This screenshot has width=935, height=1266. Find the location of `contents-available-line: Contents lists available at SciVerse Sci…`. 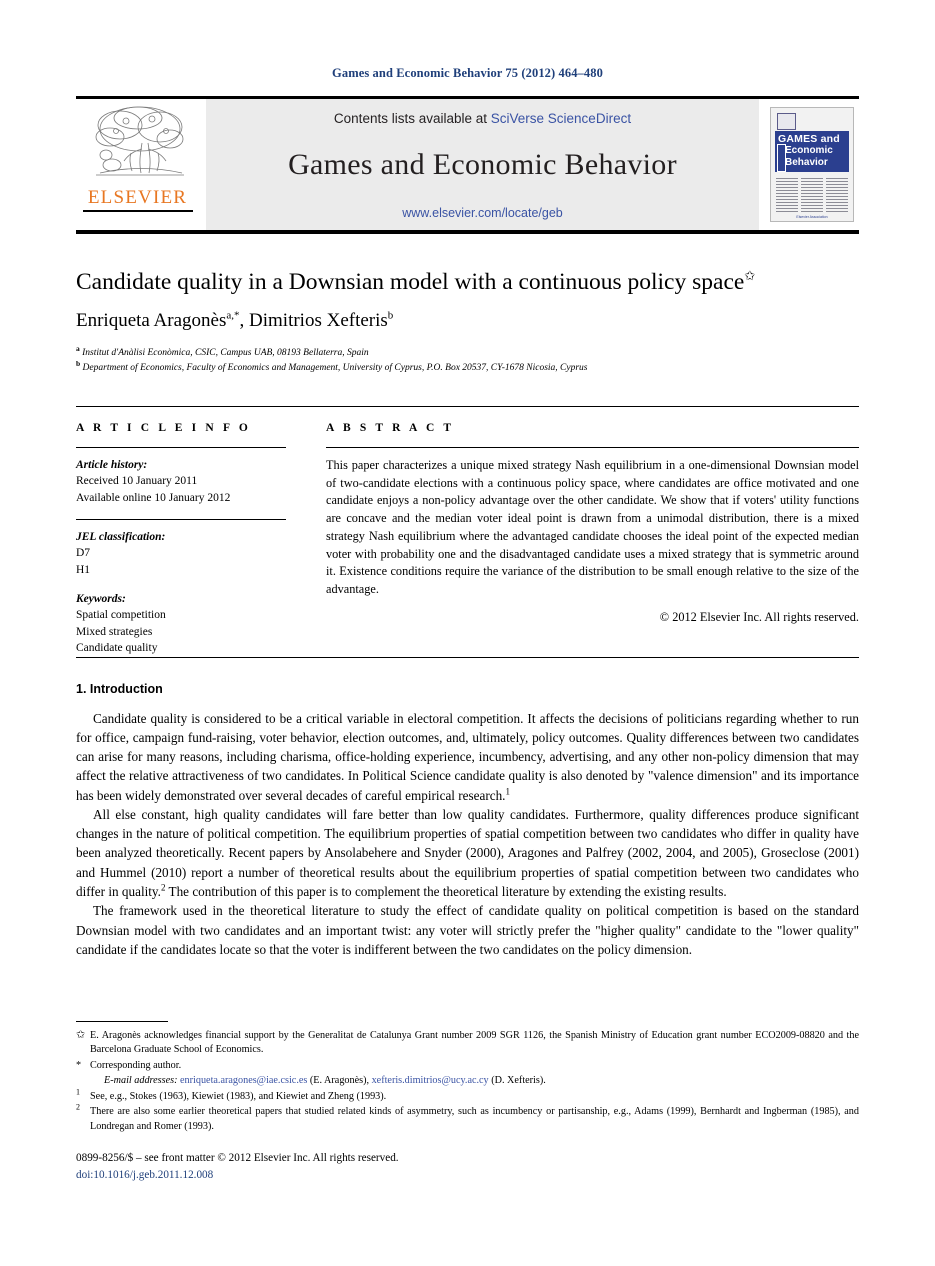

contents-available-line: Contents lists available at SciVerse Sci… is located at coordinates (482, 118).